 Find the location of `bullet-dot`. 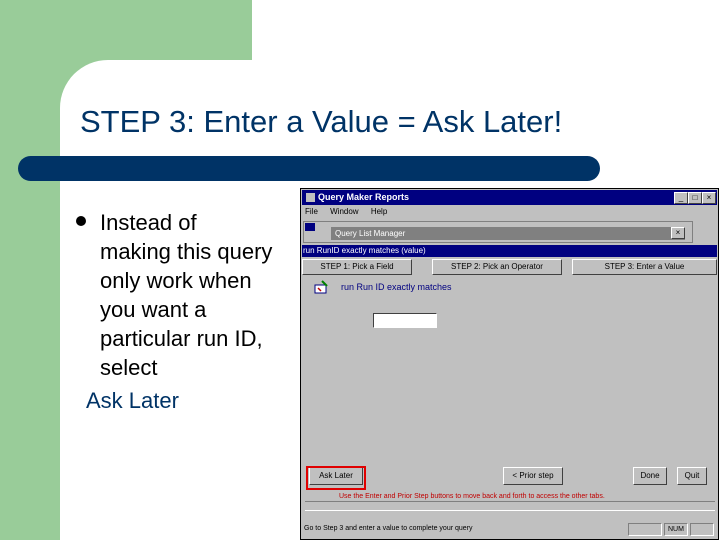

bullet-dot is located at coordinates (81, 221).